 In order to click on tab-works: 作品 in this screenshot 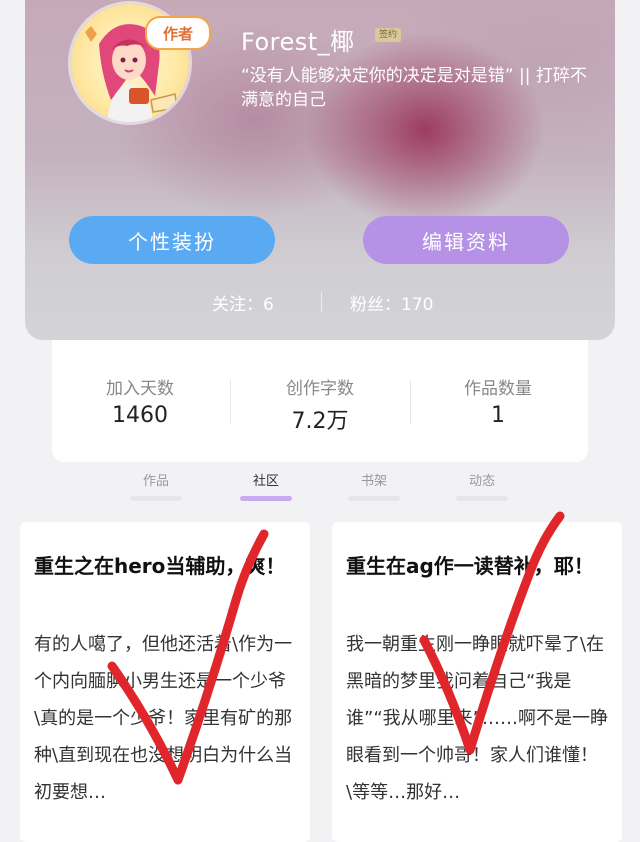, I will do `click(156, 479)`.